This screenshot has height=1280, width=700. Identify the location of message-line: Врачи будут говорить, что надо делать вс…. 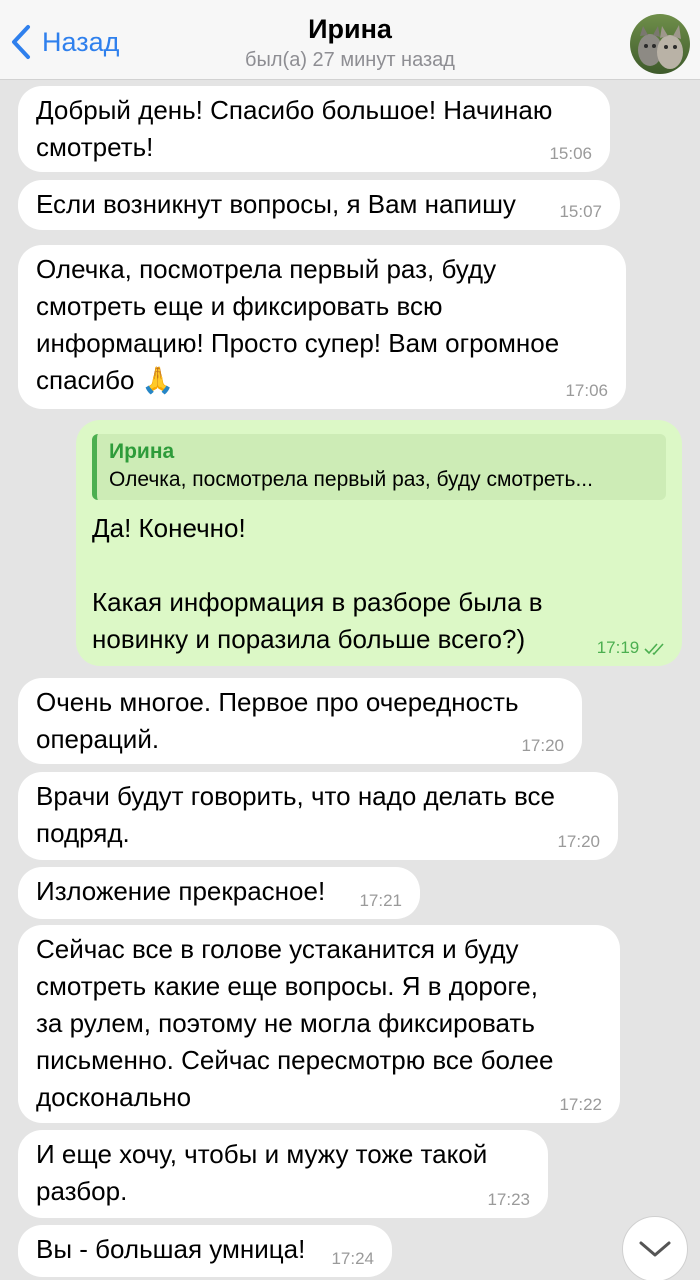
(295, 796).